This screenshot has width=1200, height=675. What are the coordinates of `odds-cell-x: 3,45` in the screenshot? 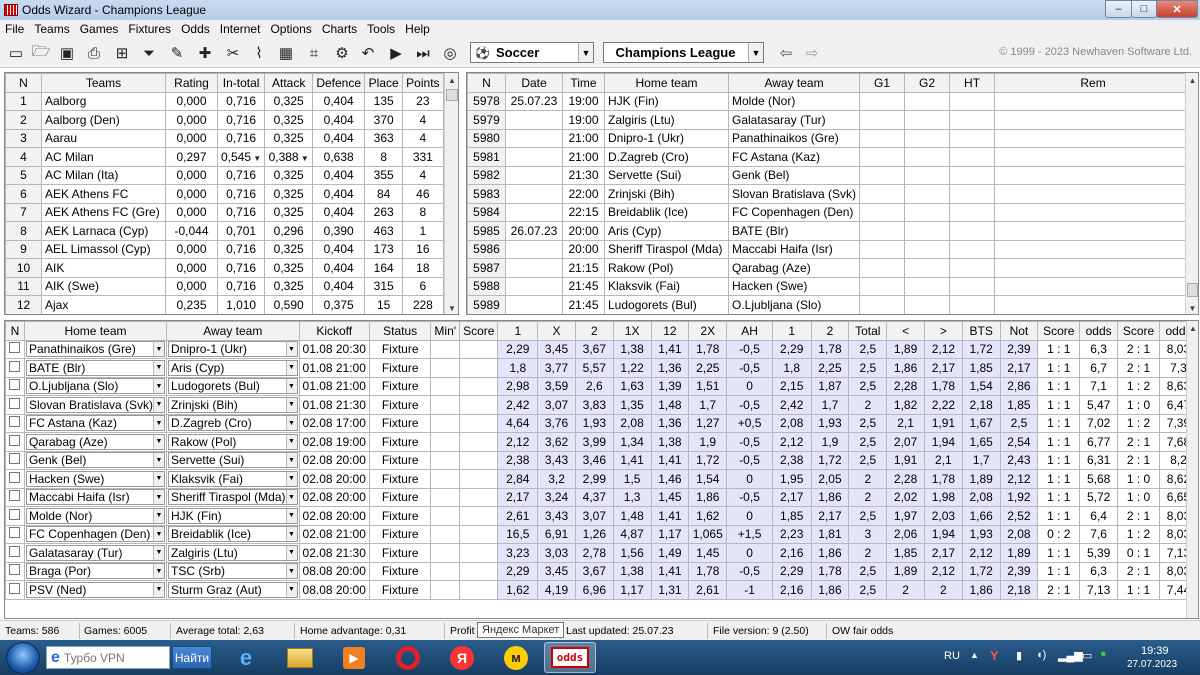 It's located at (556, 571).